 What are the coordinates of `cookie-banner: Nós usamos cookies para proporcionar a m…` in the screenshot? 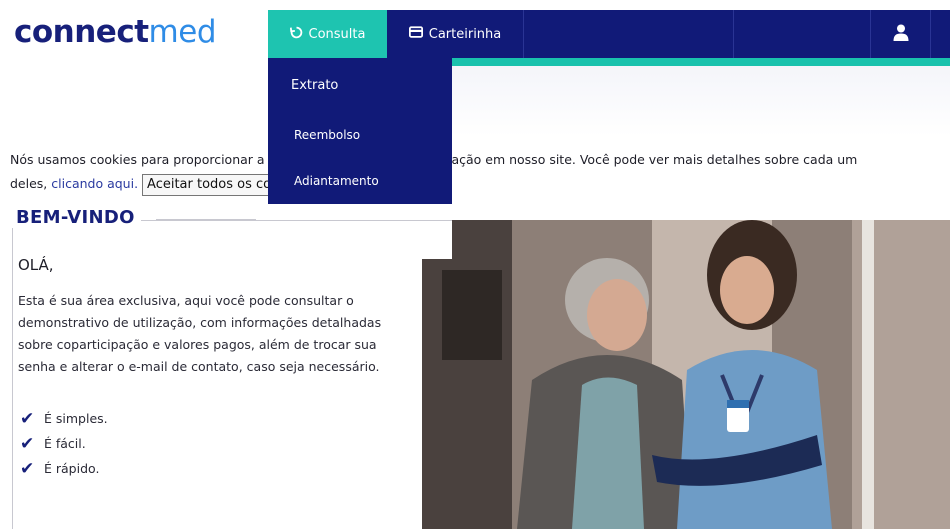 It's located at (475, 172).